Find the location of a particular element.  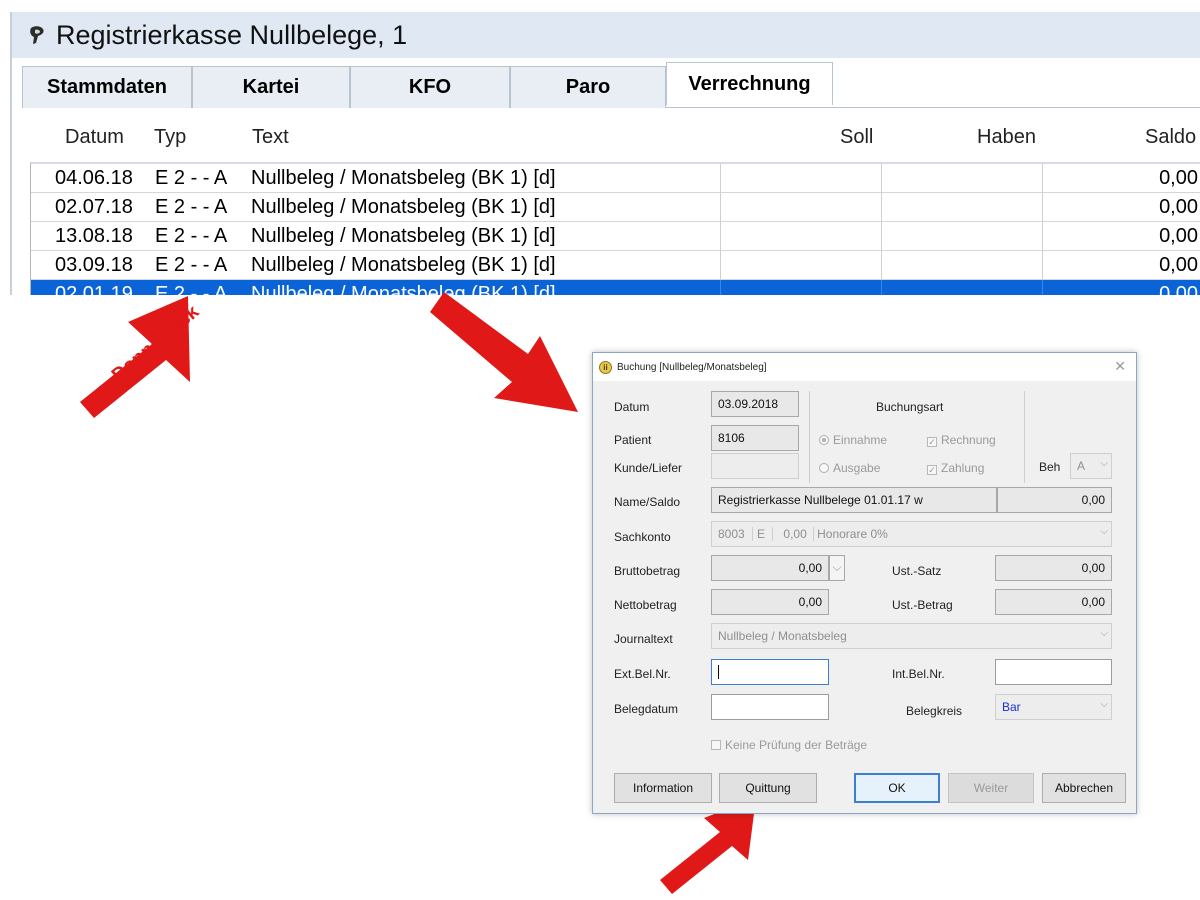

tab-kfo: KFO is located at coordinates (430, 87).